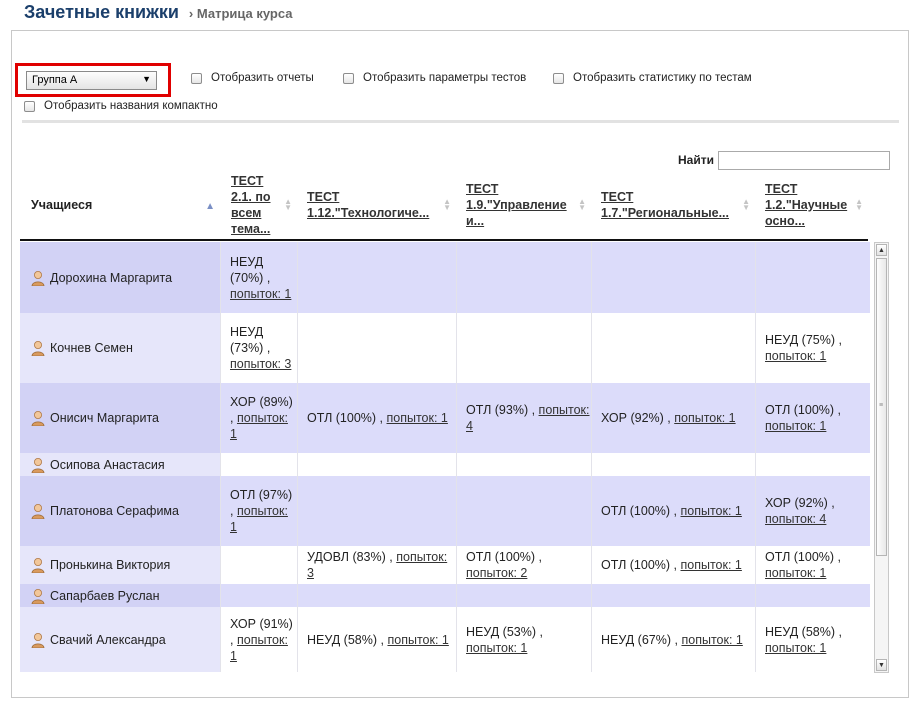 This screenshot has height=712, width=915. I want to click on scroll-down-icon: ▼, so click(881, 665).